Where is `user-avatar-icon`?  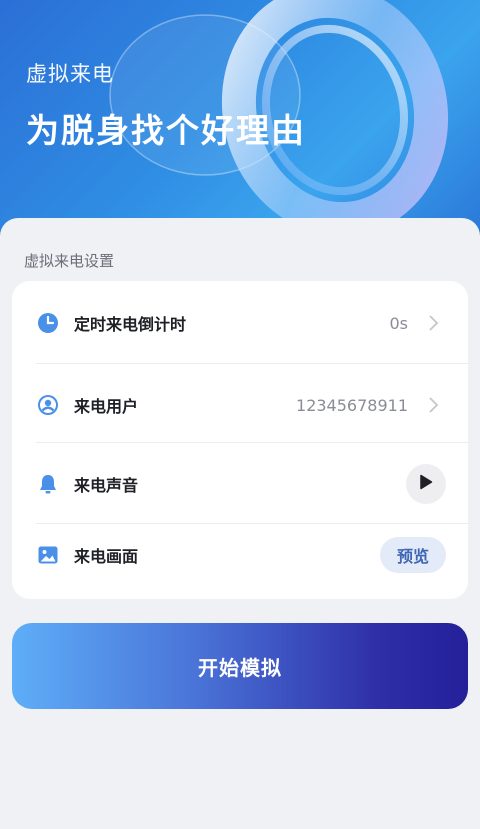 user-avatar-icon is located at coordinates (48, 405).